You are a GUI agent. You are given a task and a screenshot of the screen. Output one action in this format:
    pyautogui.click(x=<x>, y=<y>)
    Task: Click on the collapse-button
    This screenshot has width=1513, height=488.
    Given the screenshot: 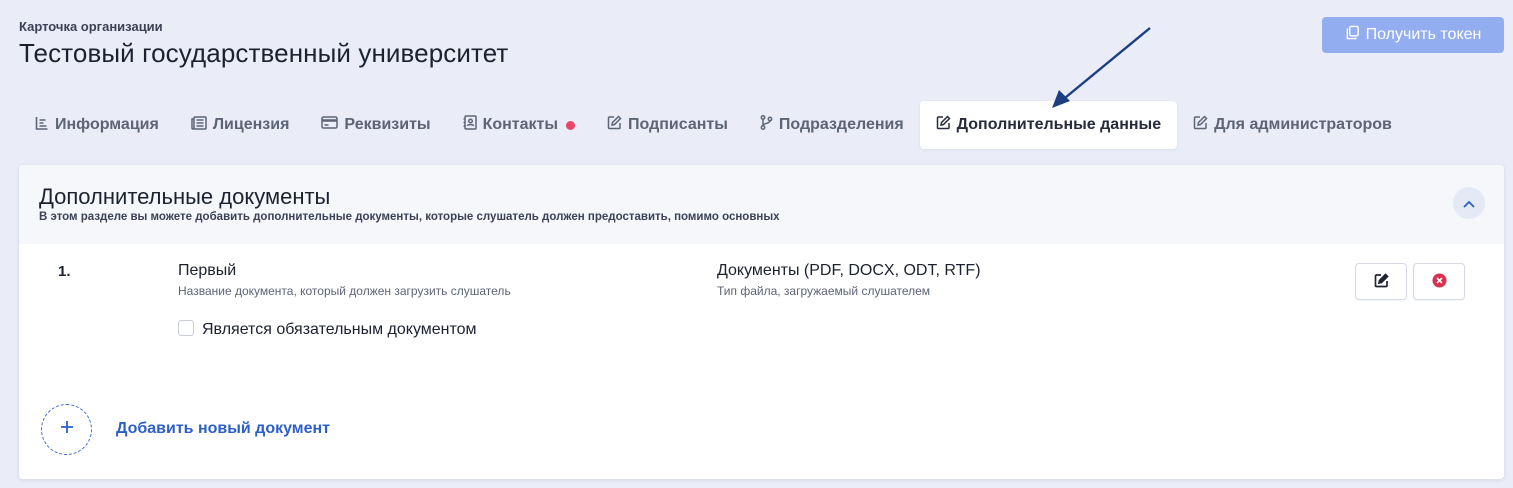 What is the action you would take?
    pyautogui.click(x=1469, y=203)
    